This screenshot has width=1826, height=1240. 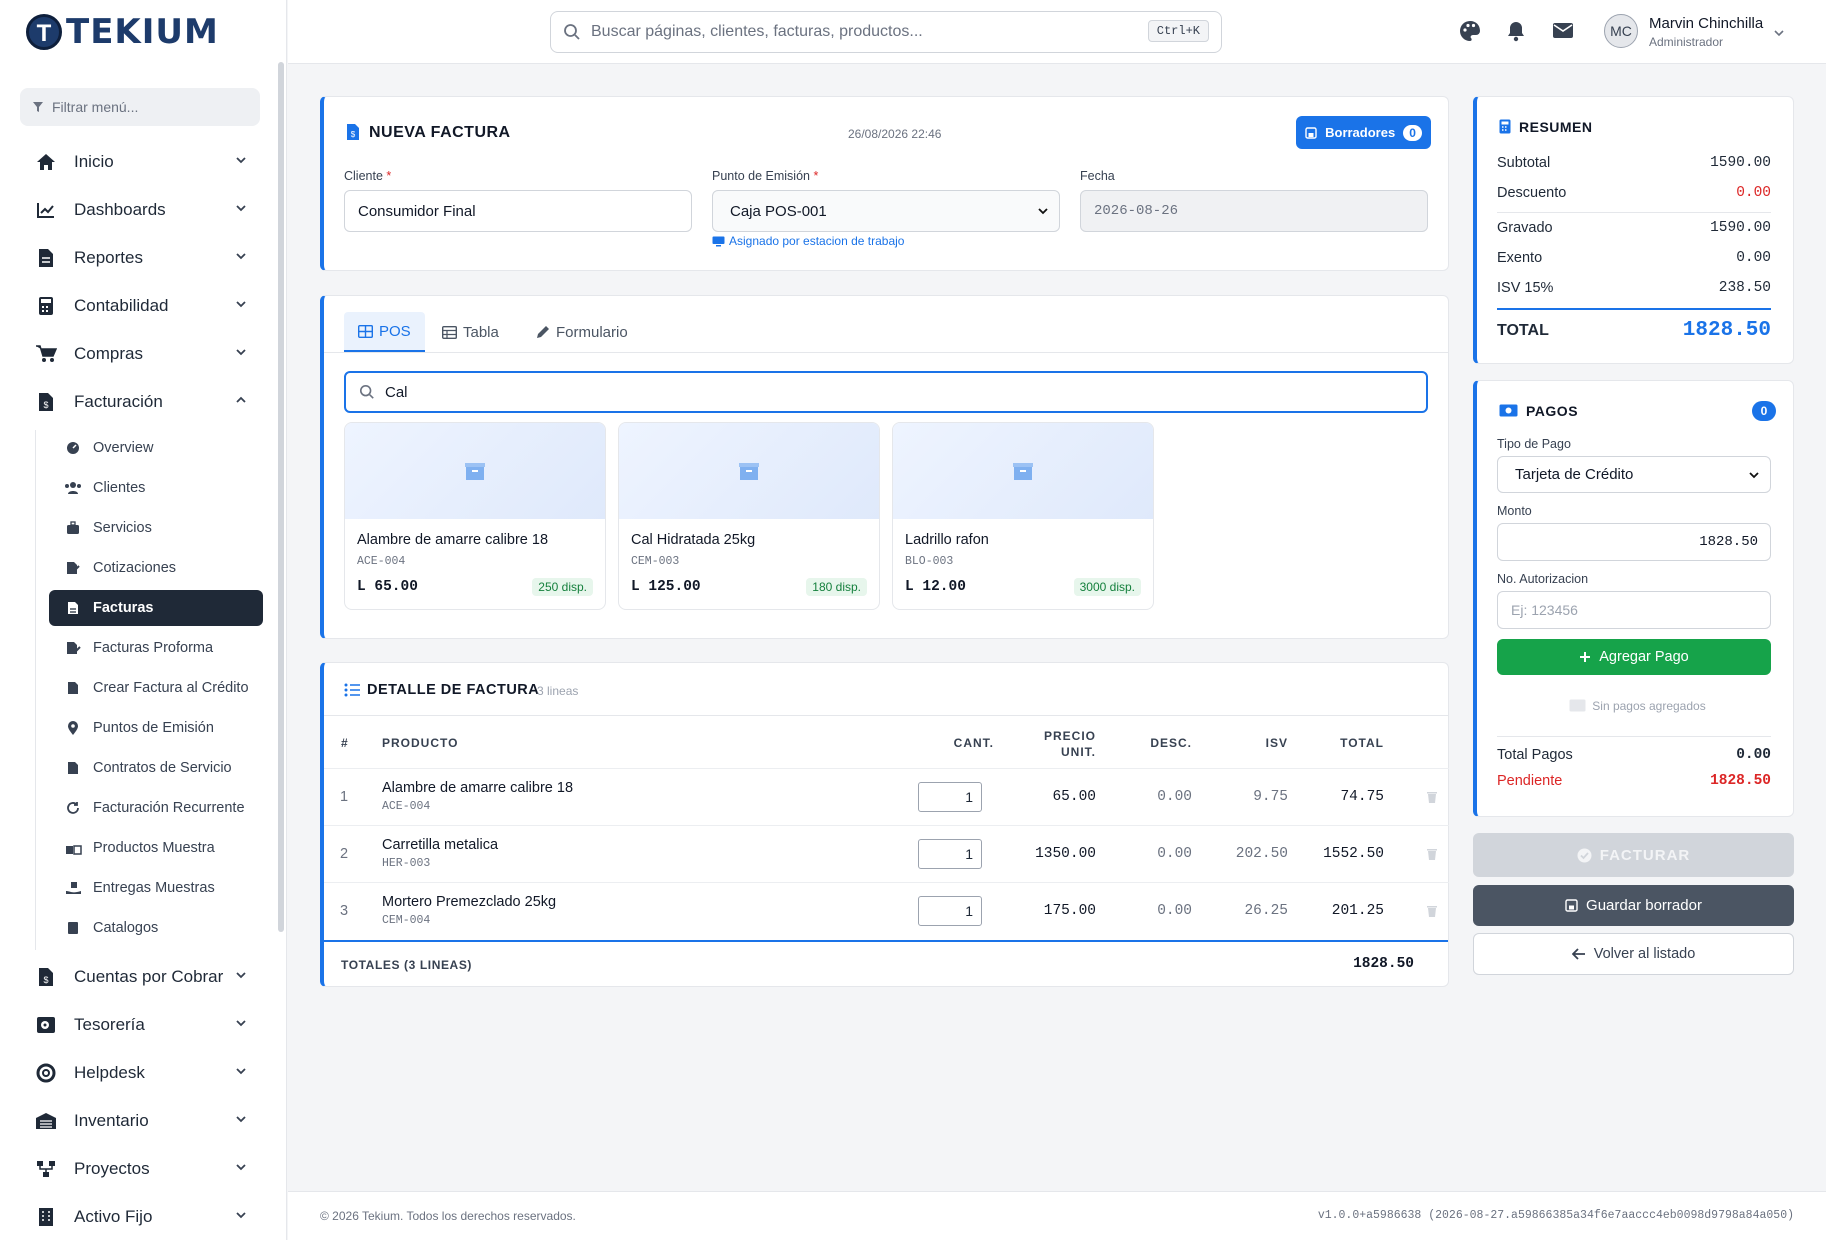 What do you see at coordinates (1621, 31) in the screenshot?
I see `user-avatar: MC` at bounding box center [1621, 31].